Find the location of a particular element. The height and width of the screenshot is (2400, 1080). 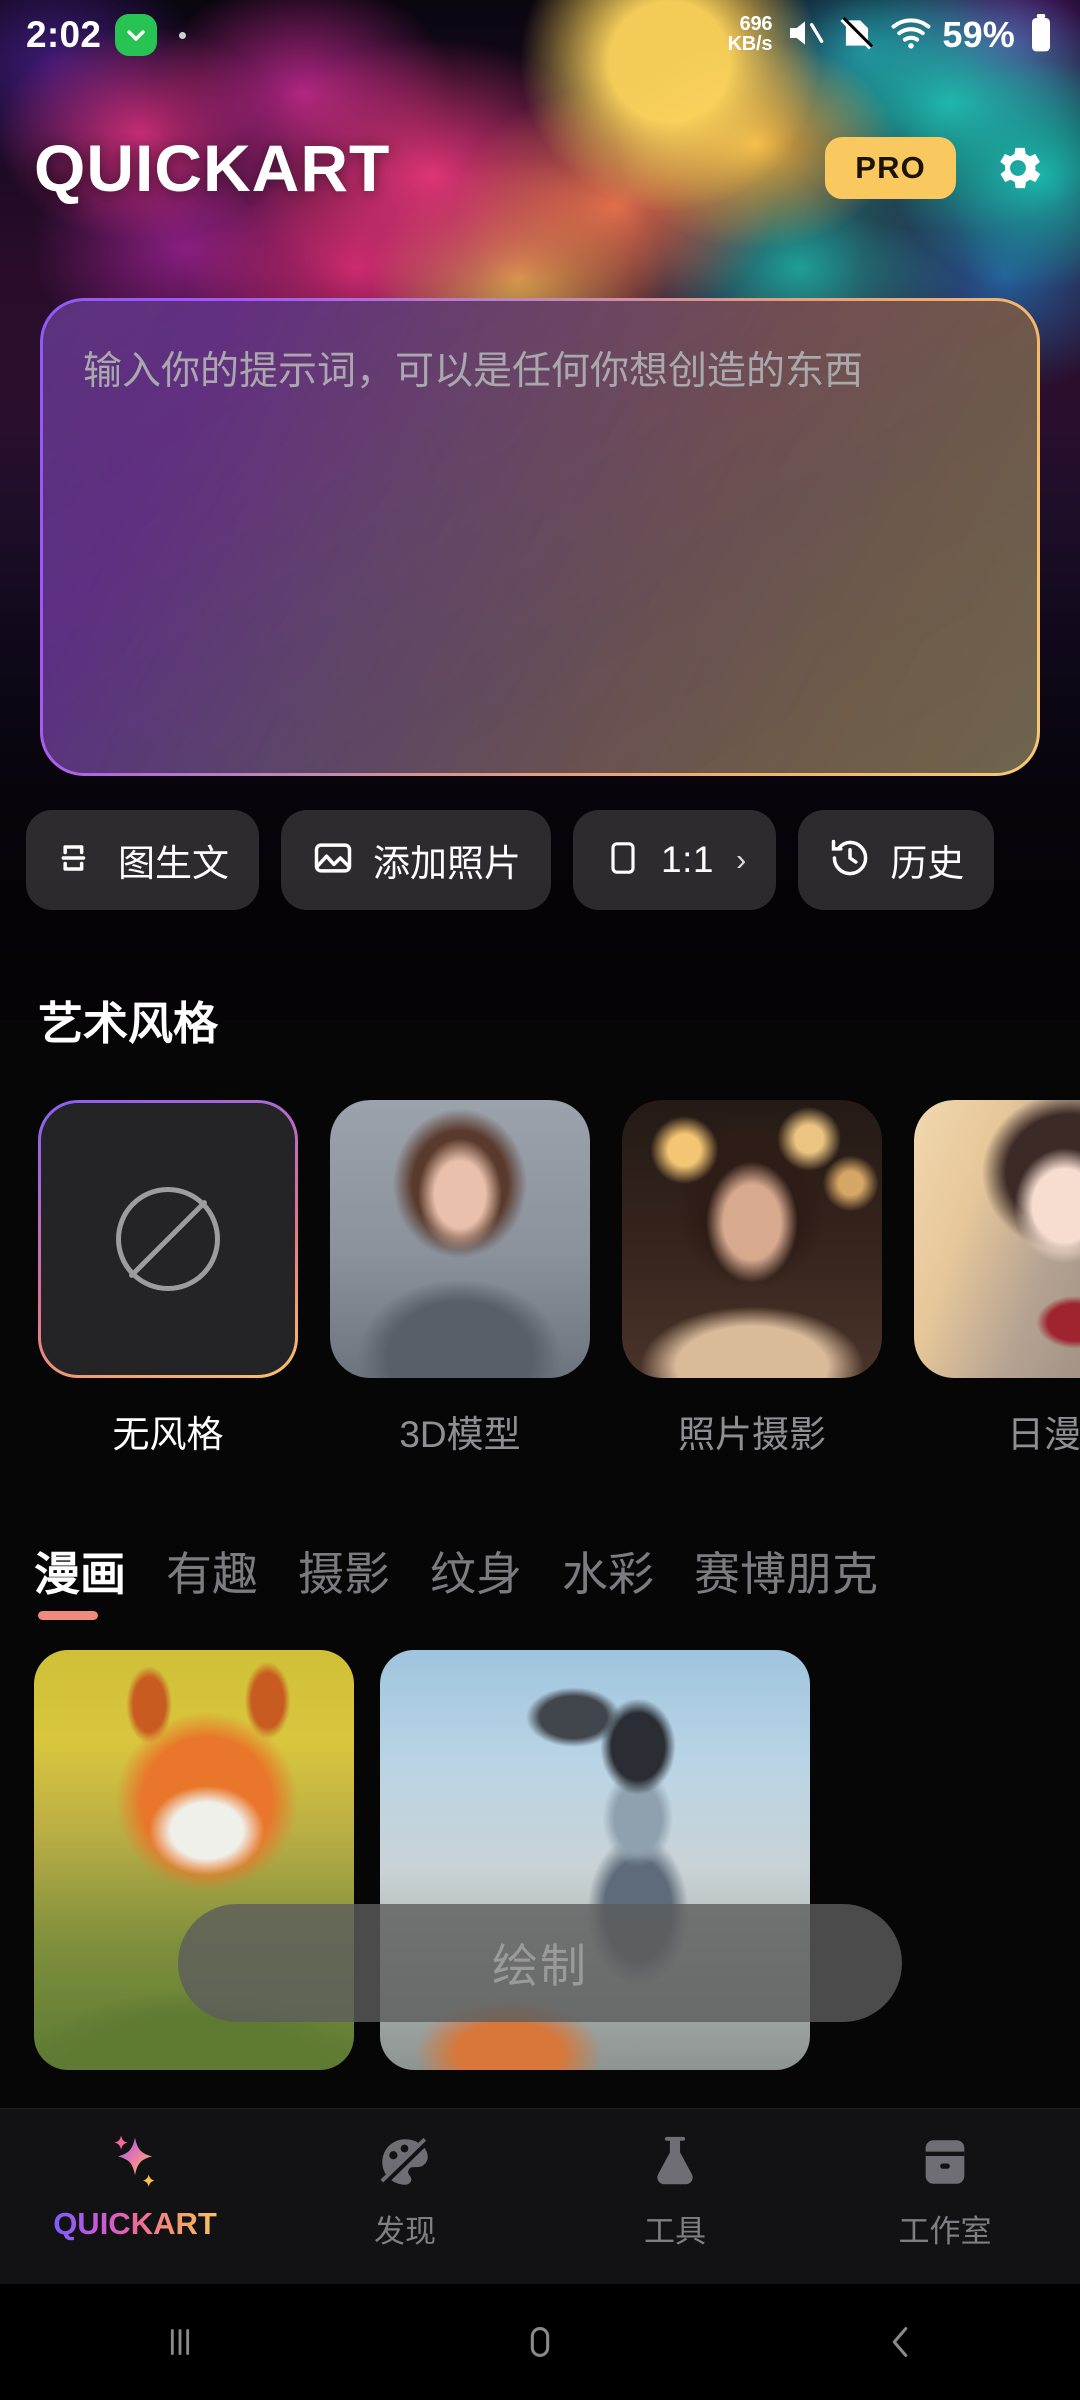

nav-label: 发现 is located at coordinates (405, 2231).